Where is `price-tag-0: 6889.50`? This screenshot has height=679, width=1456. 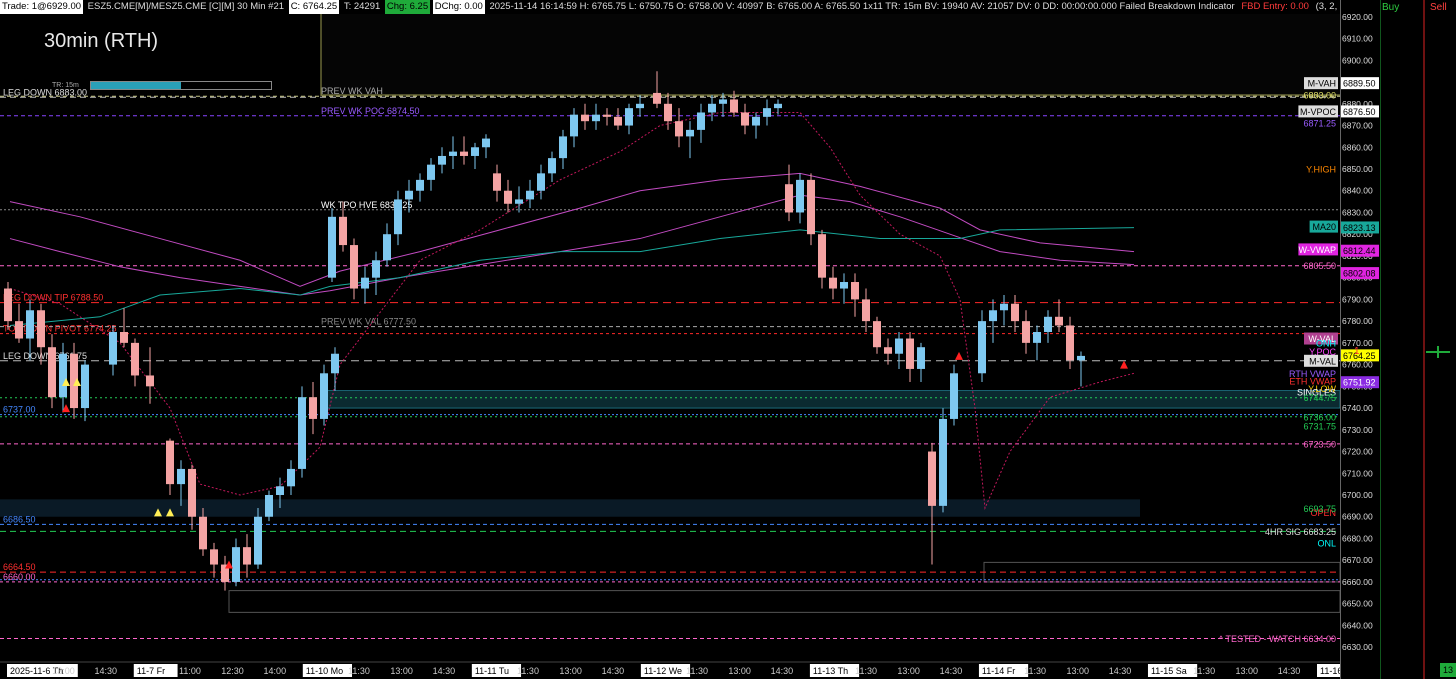 price-tag-0: 6889.50 is located at coordinates (1359, 84).